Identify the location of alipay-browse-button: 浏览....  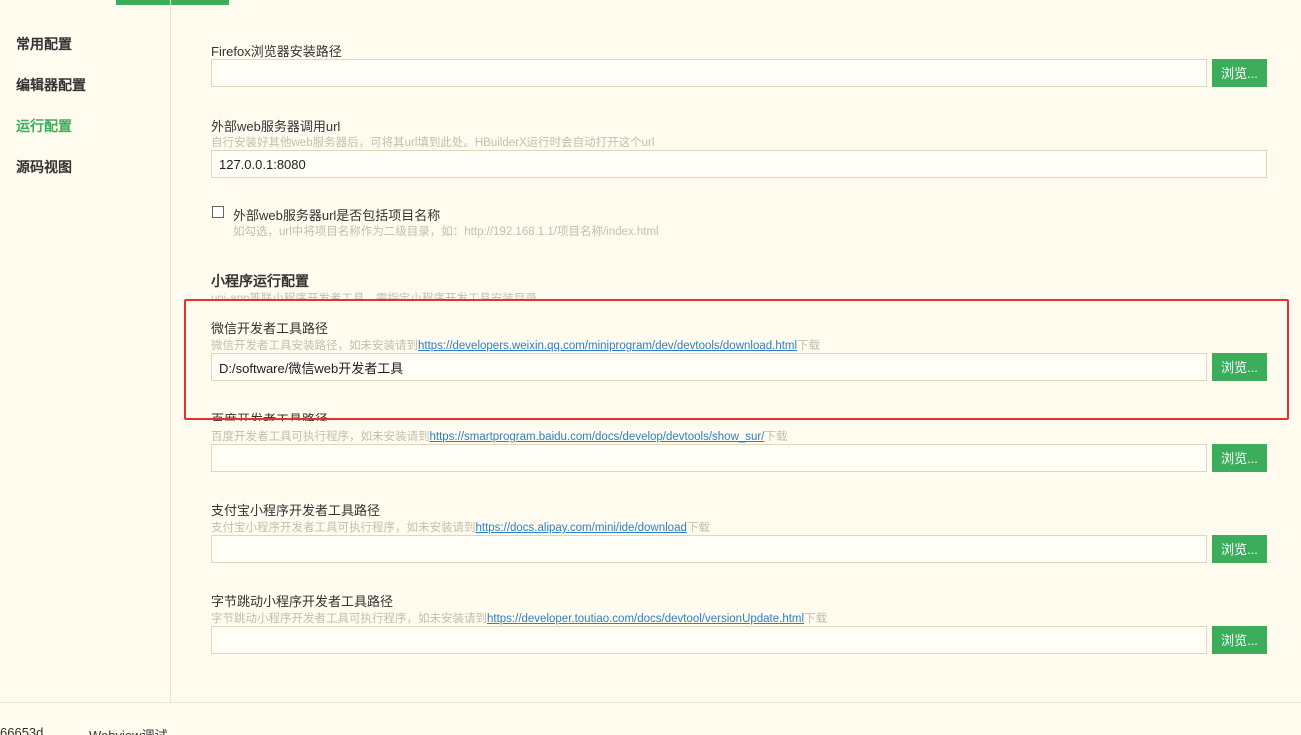
(1239, 549).